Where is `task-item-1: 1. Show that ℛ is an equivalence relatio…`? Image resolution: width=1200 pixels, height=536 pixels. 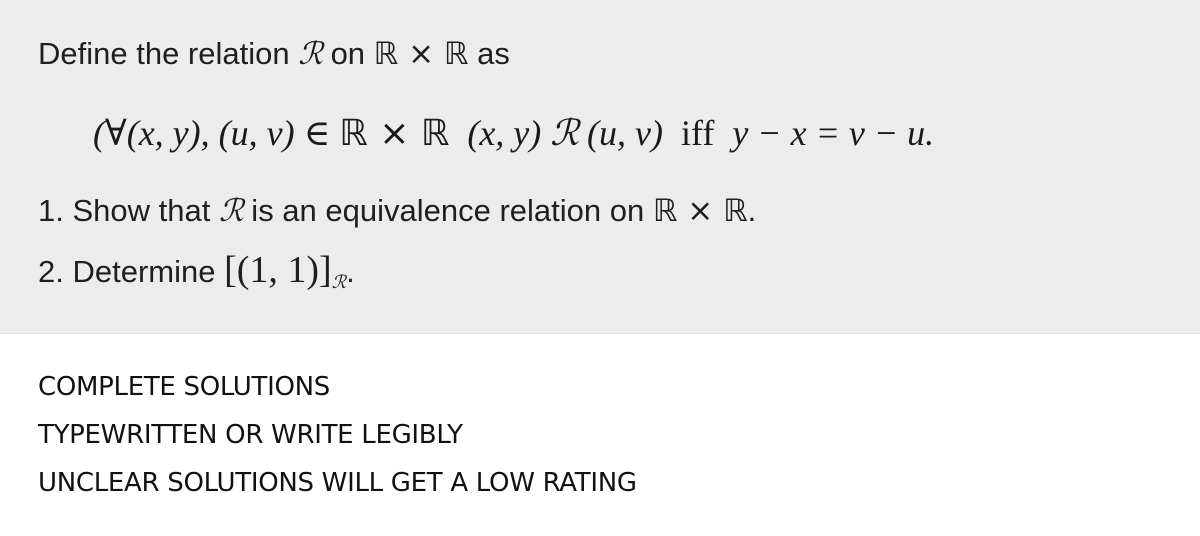 task-item-1: 1. Show that ℛ is an equivalence relatio… is located at coordinates (397, 211).